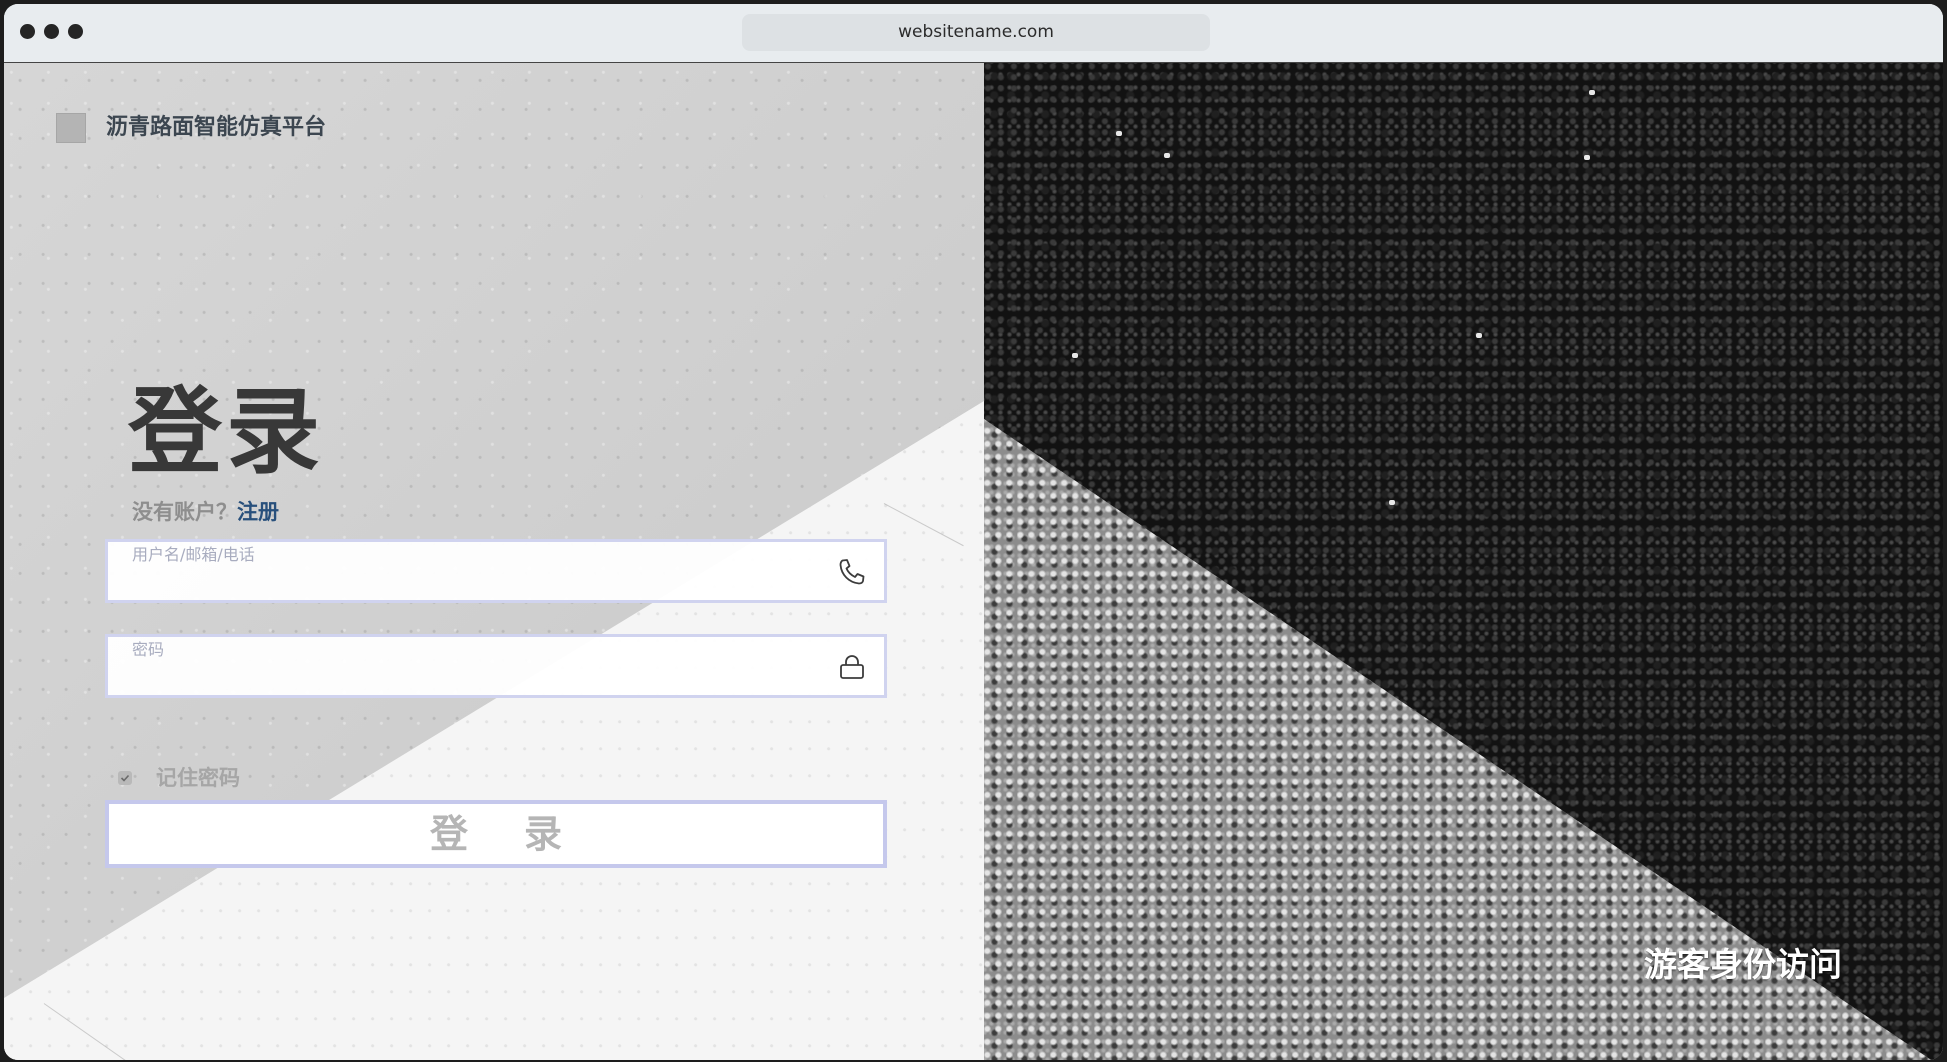  I want to click on password-input, so click(472, 678).